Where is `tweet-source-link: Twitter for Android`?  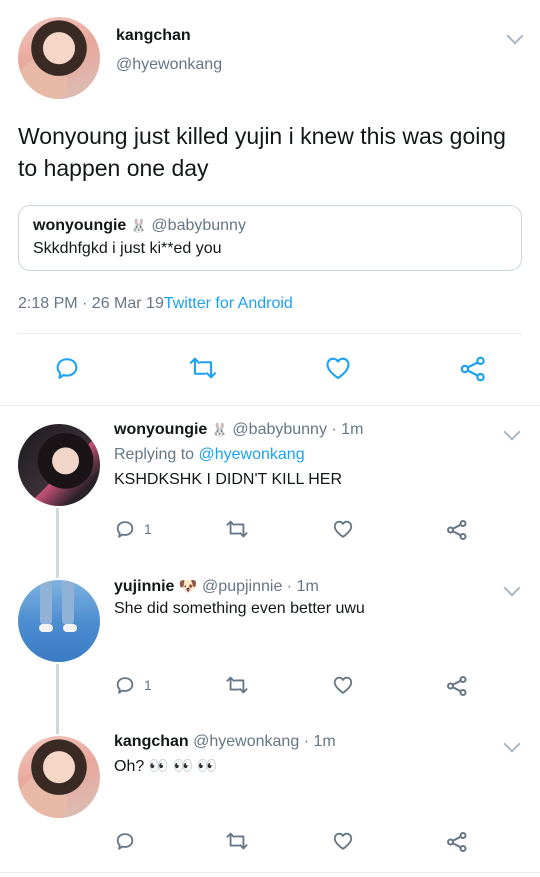 tweet-source-link: Twitter for Android is located at coordinates (228, 303).